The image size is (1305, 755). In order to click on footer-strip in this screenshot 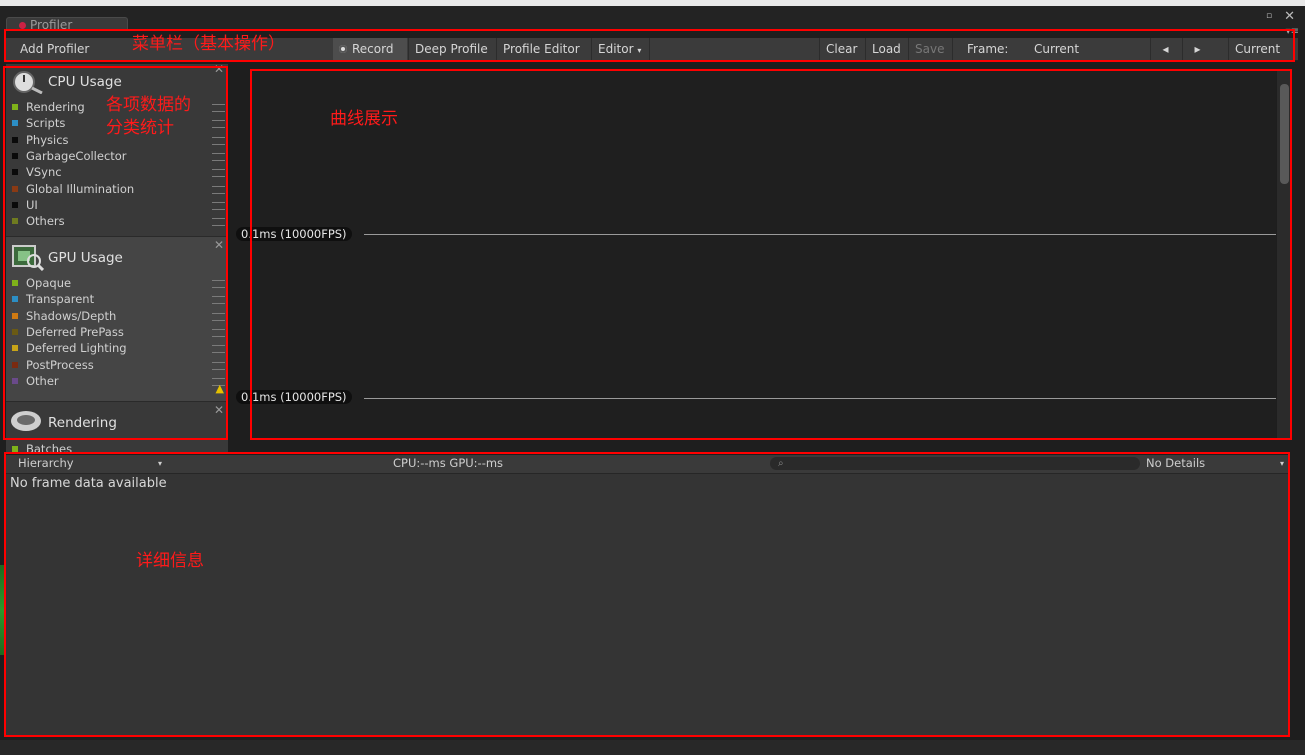, I will do `click(652, 747)`.